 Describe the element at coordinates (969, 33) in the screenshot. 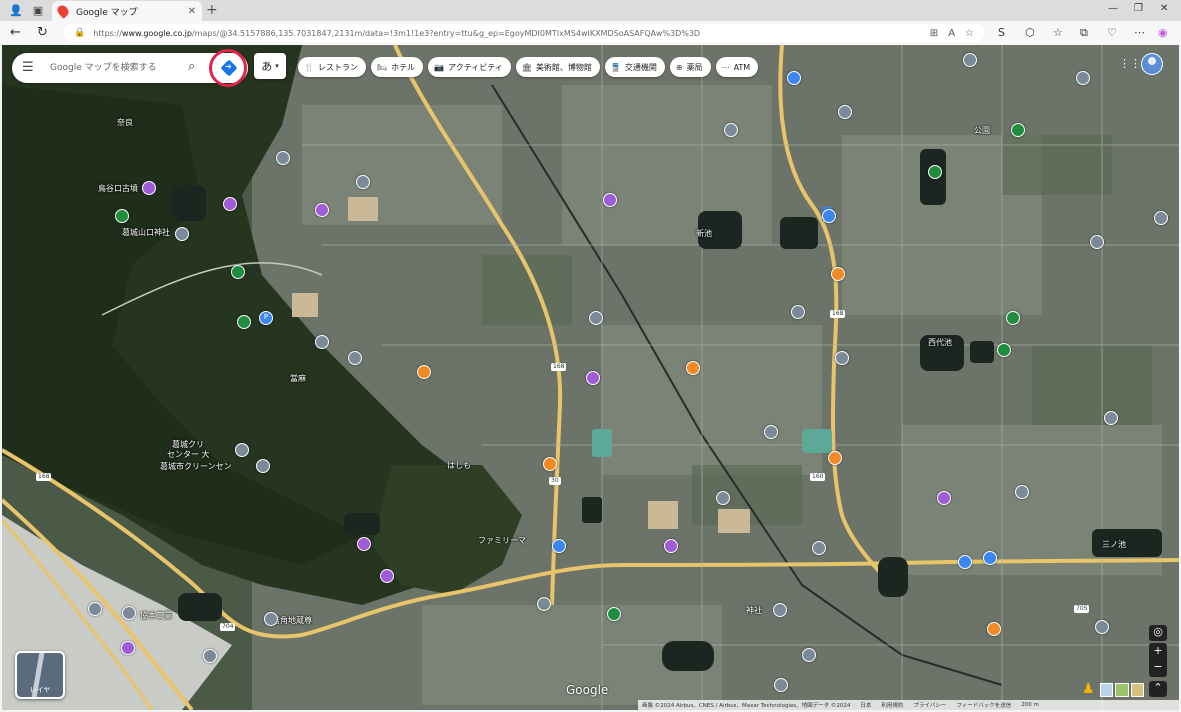

I see `favorite-star-icon: ☆` at that location.